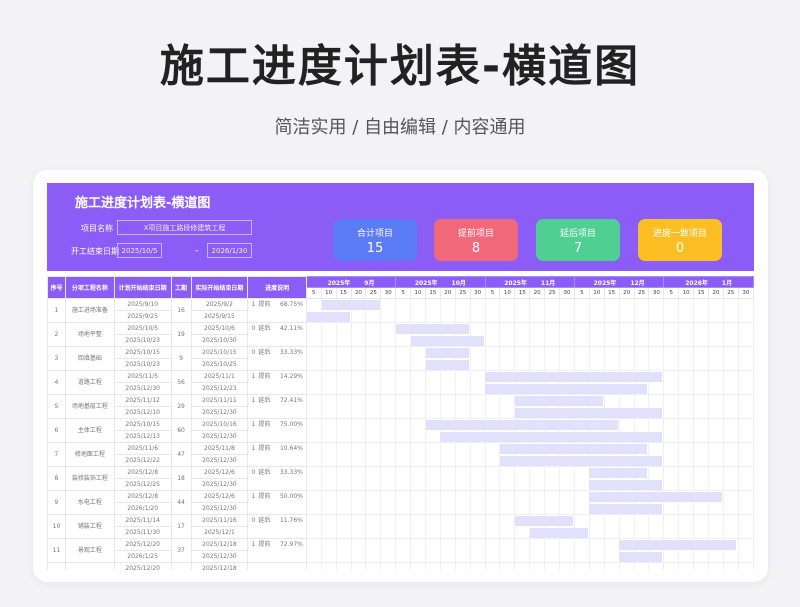 Image resolution: width=800 pixels, height=607 pixels. I want to click on table-row: 4 道路工程 2025/11/5 56 2025/11/1 1 提前 14.29%, so click(400, 382).